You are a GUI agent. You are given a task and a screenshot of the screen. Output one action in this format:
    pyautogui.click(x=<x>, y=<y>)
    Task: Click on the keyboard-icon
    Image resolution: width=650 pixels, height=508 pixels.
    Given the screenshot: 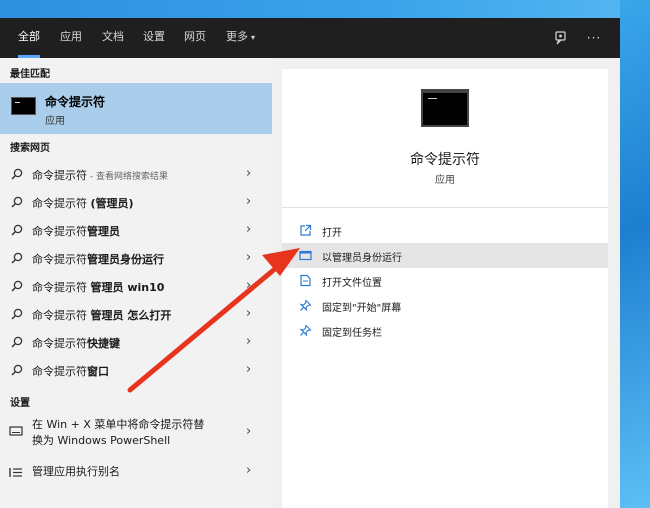 What is the action you would take?
    pyautogui.click(x=16, y=431)
    